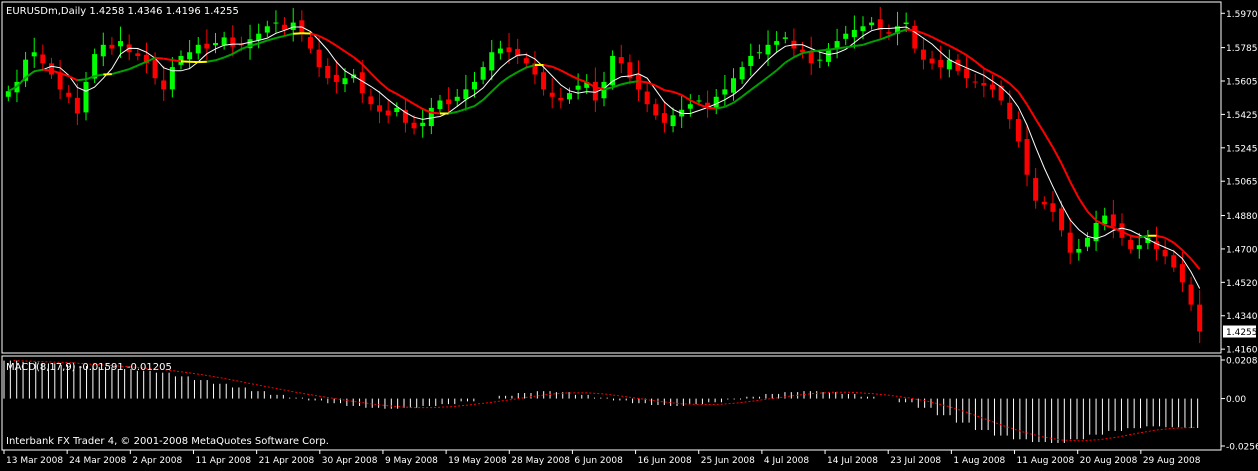 This screenshot has width=1258, height=471. What do you see at coordinates (598, 461) in the screenshot?
I see `date-axis-label: 6 Jun 2008` at bounding box center [598, 461].